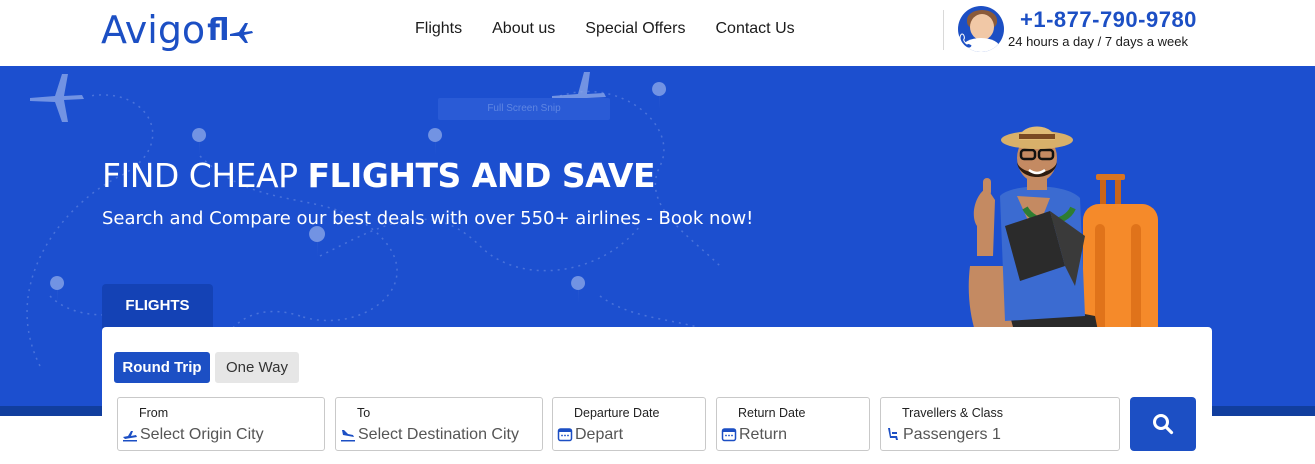 This screenshot has height=464, width=1315. What do you see at coordinates (635, 29) in the screenshot?
I see `nav-special-offers: Special Offers` at bounding box center [635, 29].